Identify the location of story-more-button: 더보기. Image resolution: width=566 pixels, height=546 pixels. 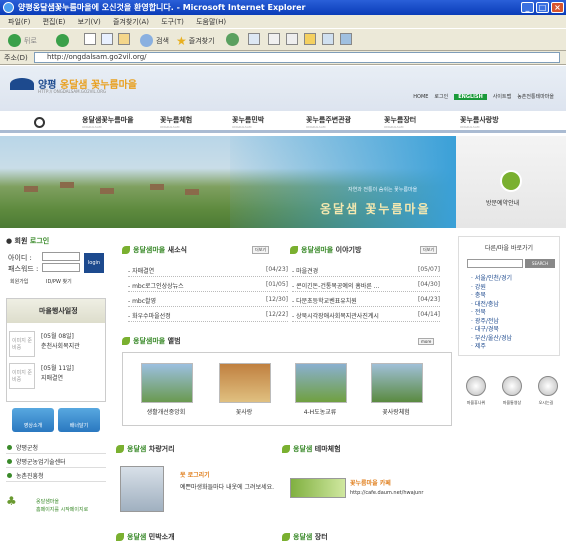
(429, 250).